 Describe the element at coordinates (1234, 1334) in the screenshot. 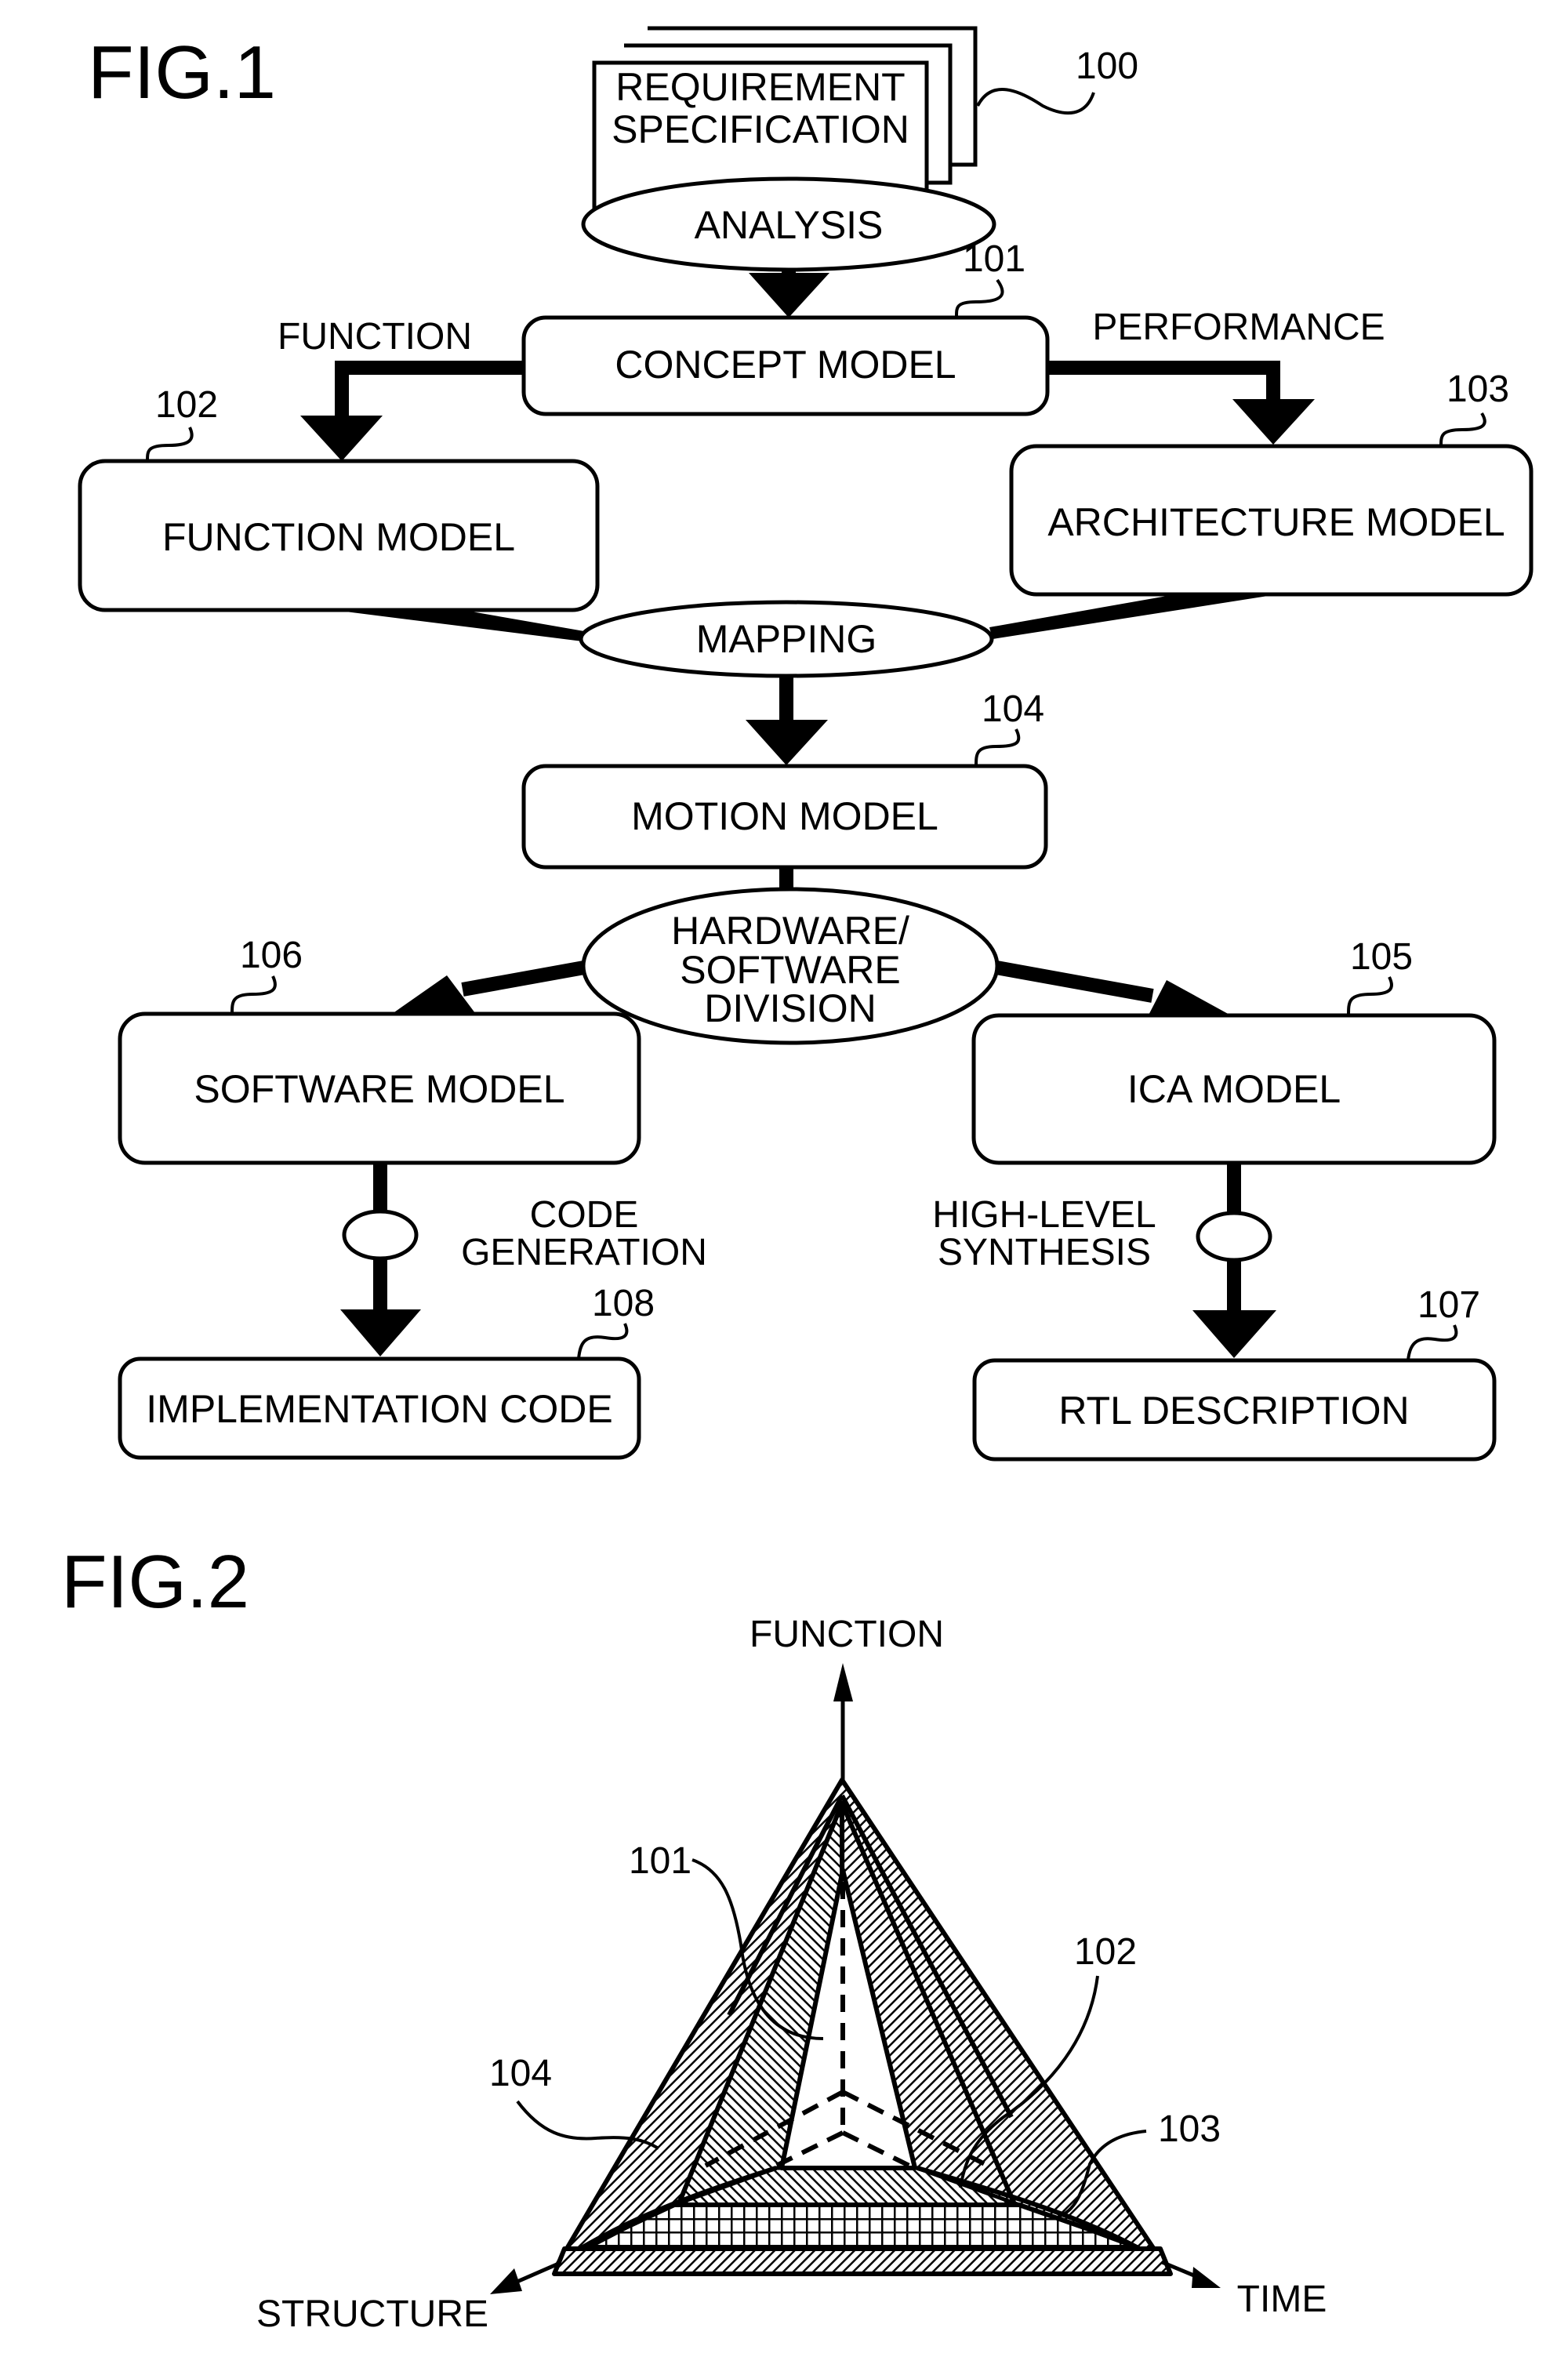

I see `arrow-ica-rtl-head` at that location.